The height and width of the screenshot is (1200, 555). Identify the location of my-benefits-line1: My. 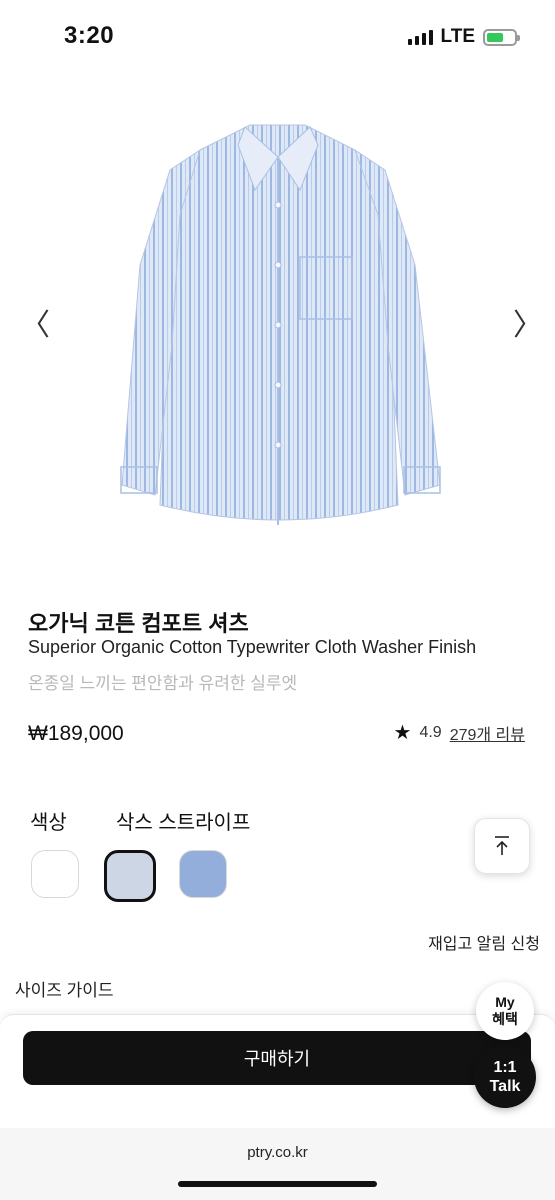
(505, 1002).